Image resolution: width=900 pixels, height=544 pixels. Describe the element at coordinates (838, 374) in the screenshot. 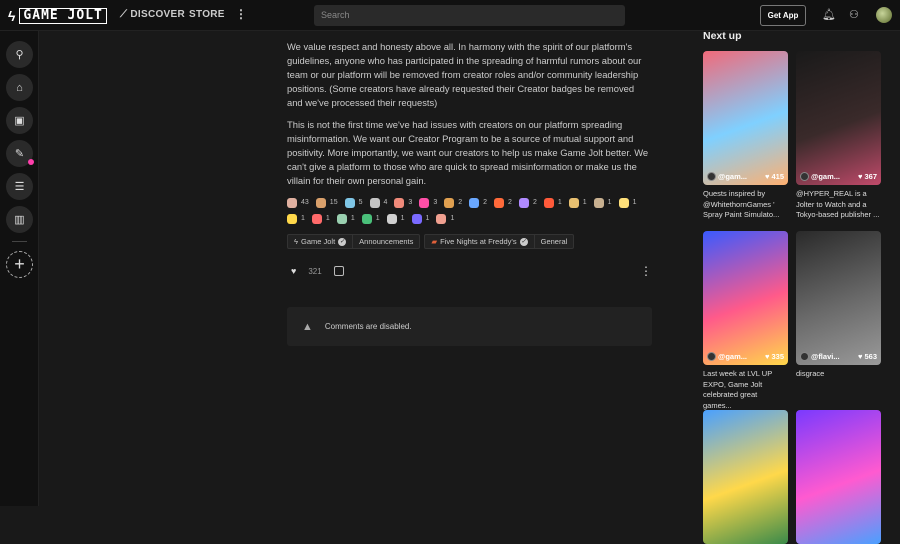

I see `card-caption: disgrace` at that location.